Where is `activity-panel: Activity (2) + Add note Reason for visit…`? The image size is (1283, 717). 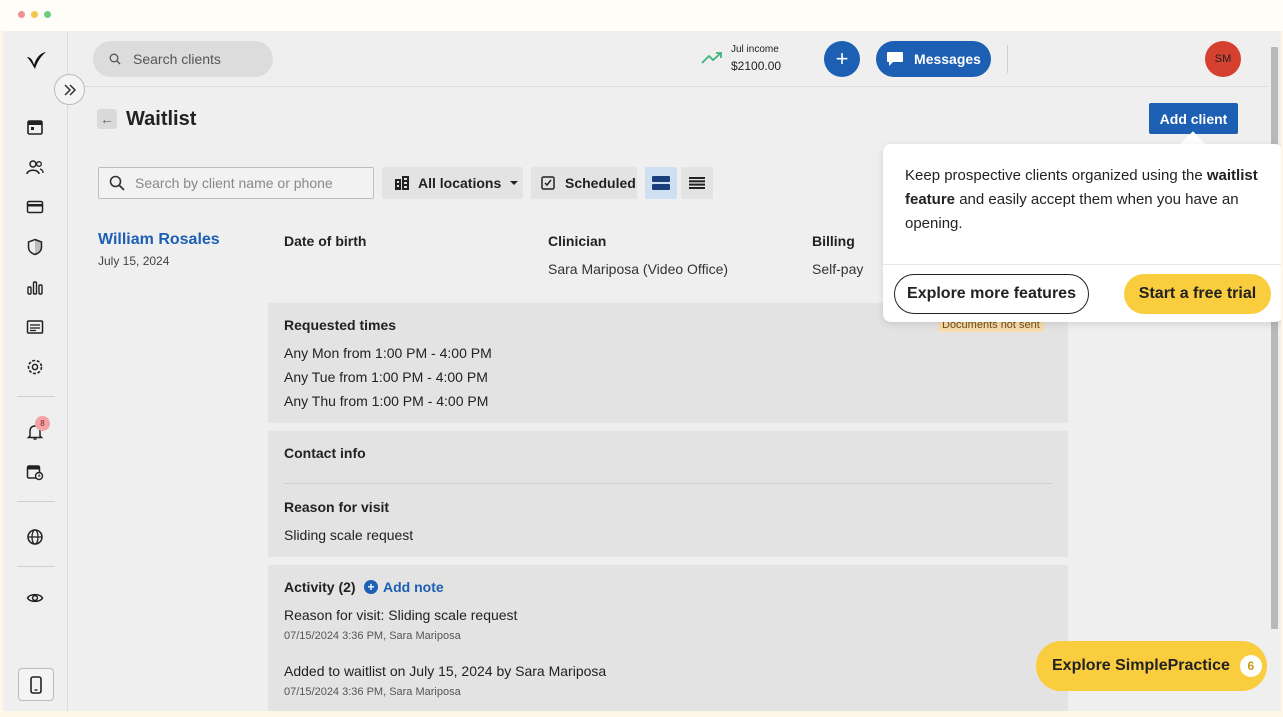 activity-panel: Activity (2) + Add note Reason for visit… is located at coordinates (668, 638).